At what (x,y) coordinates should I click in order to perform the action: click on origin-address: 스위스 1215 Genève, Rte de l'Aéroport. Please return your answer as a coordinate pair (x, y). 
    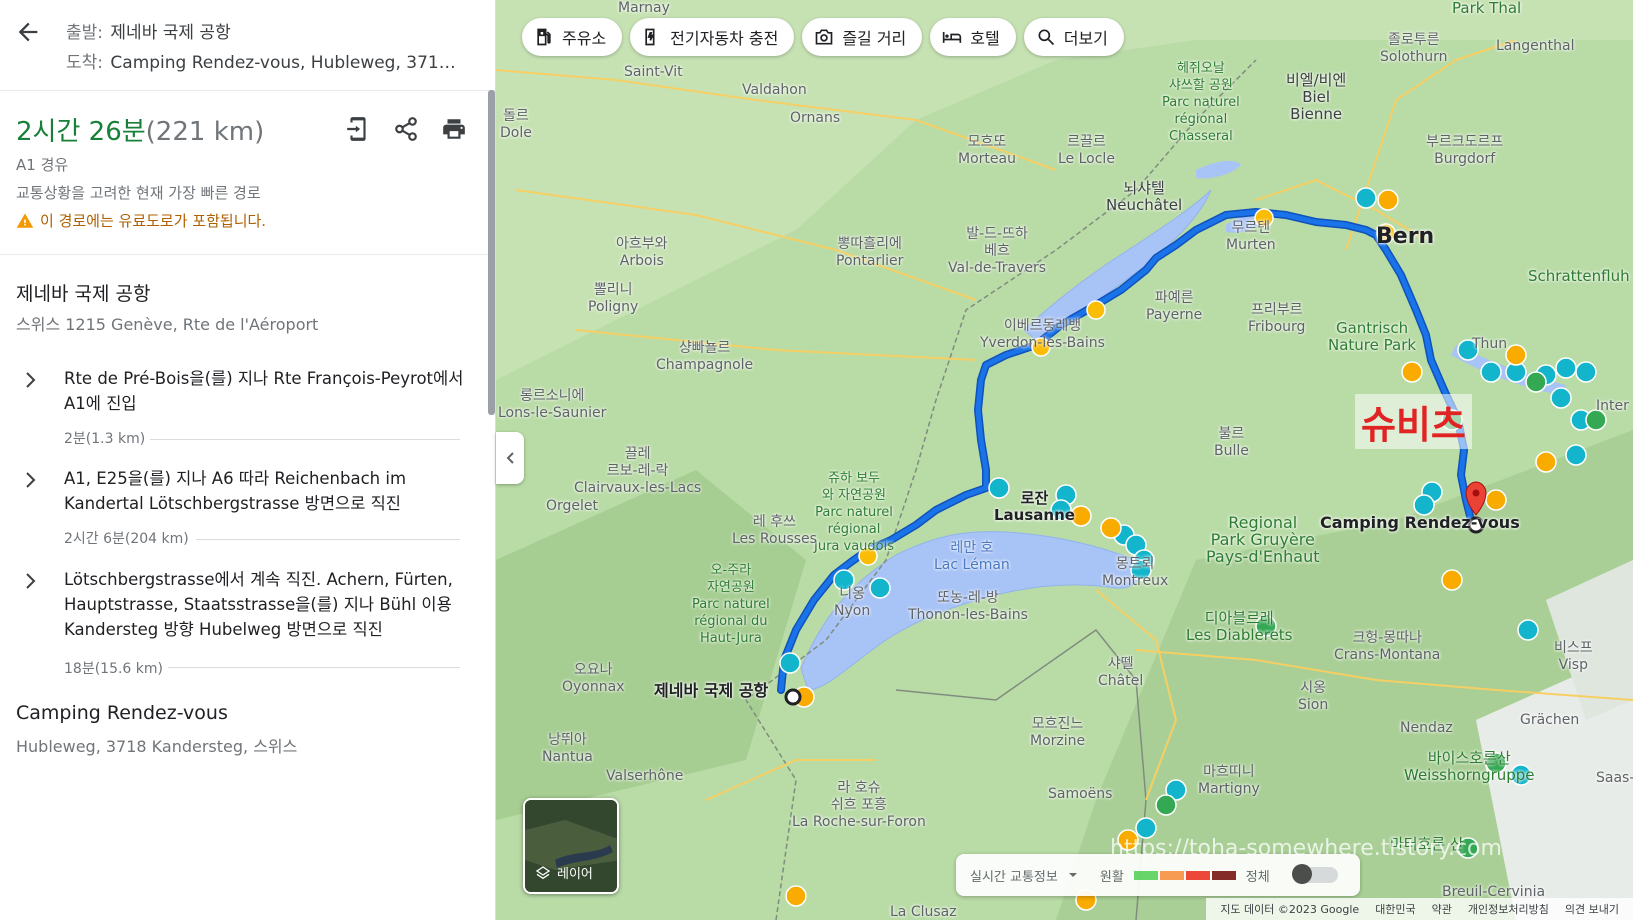
    Looking at the image, I should click on (167, 324).